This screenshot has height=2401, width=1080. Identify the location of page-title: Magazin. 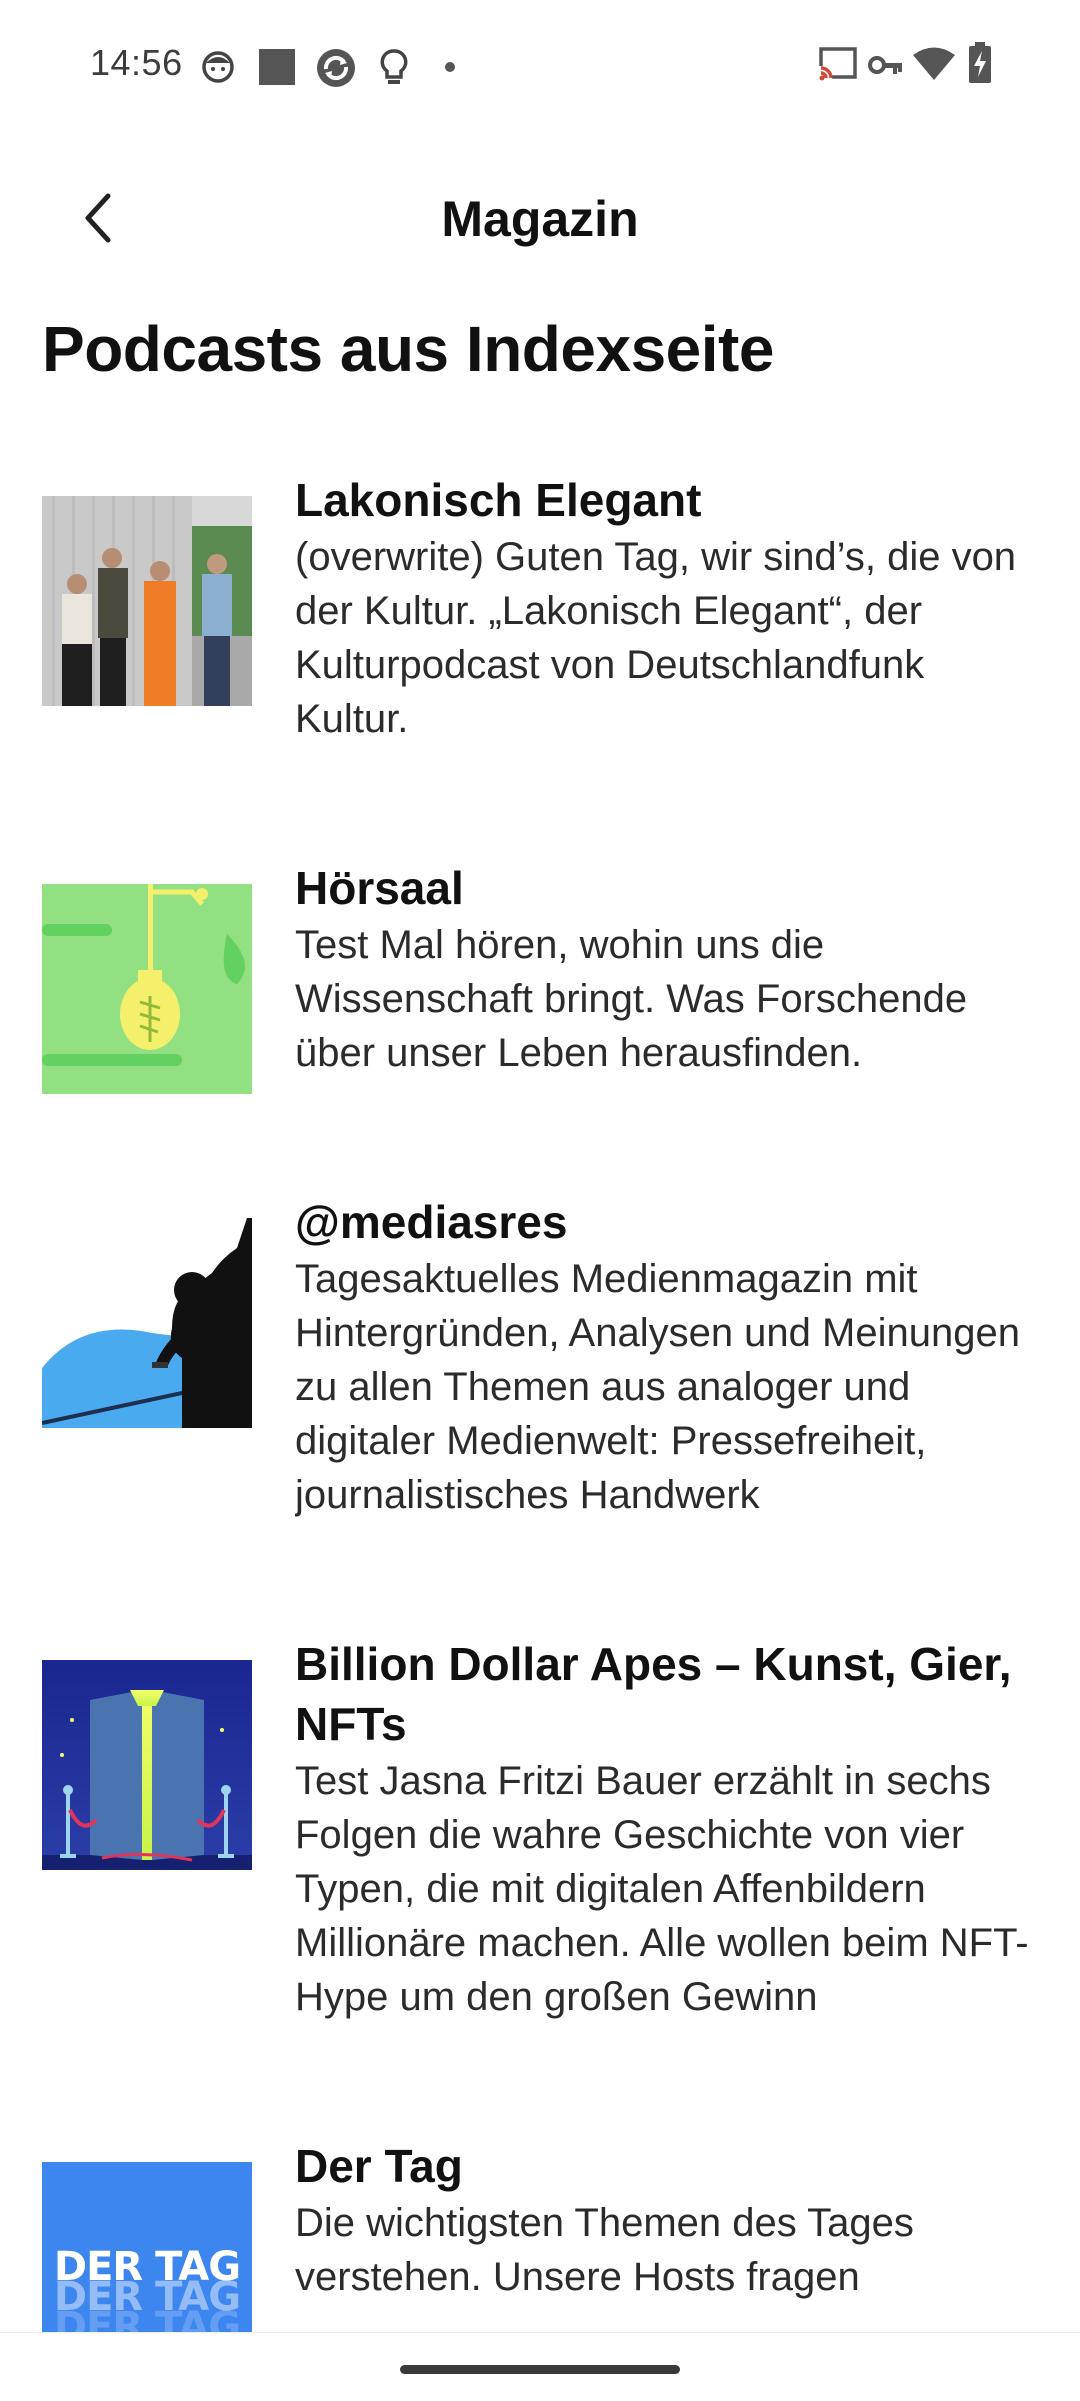
(540, 219).